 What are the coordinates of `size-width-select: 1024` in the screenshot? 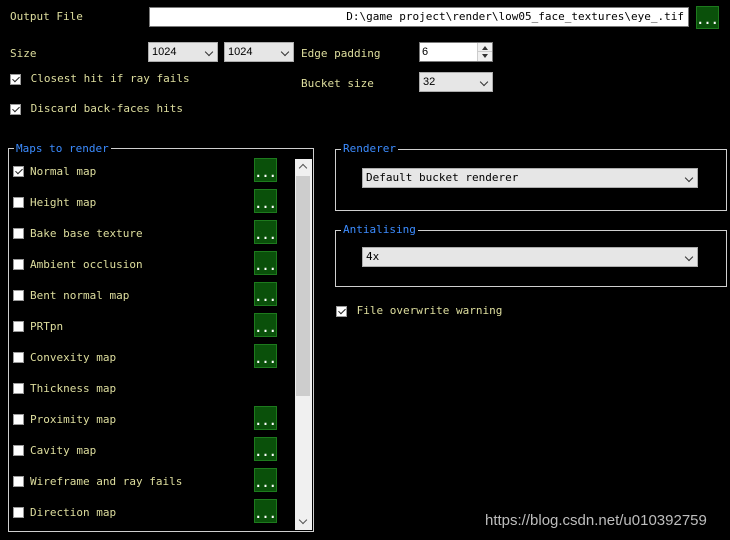 It's located at (183, 52).